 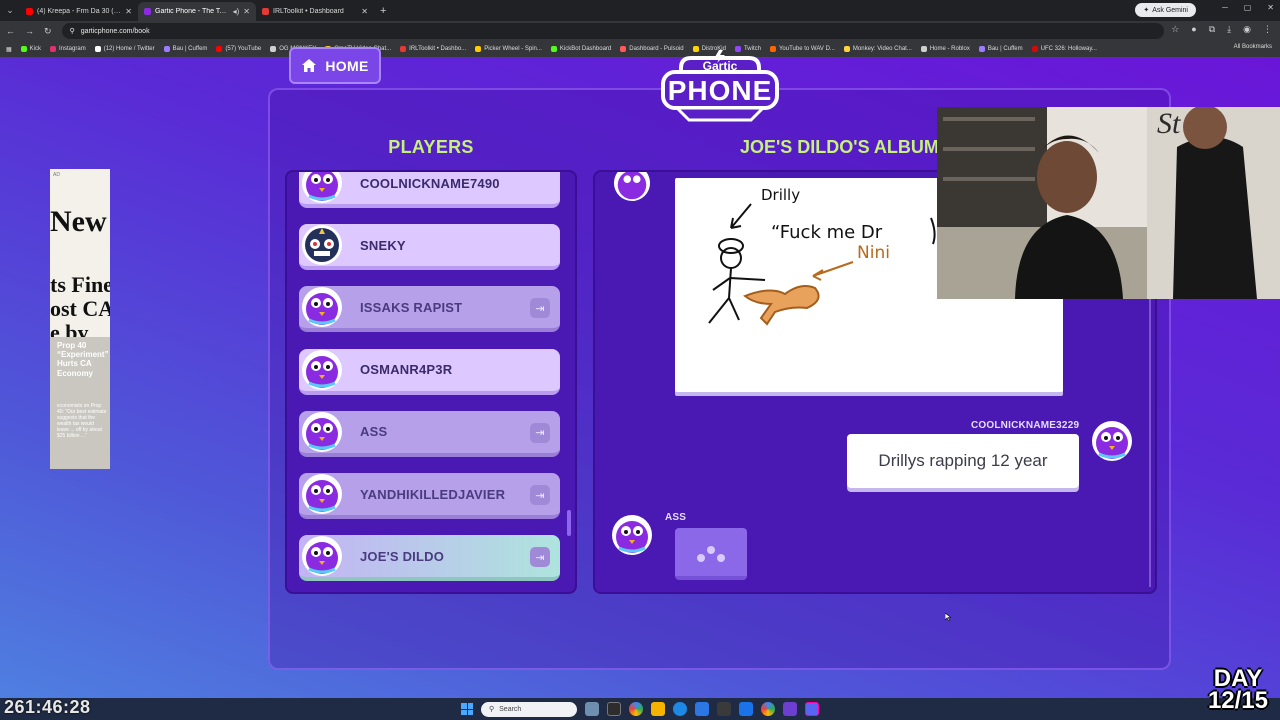 What do you see at coordinates (1170, 10) in the screenshot?
I see `ask-gemini-label: Ask Gemini` at bounding box center [1170, 10].